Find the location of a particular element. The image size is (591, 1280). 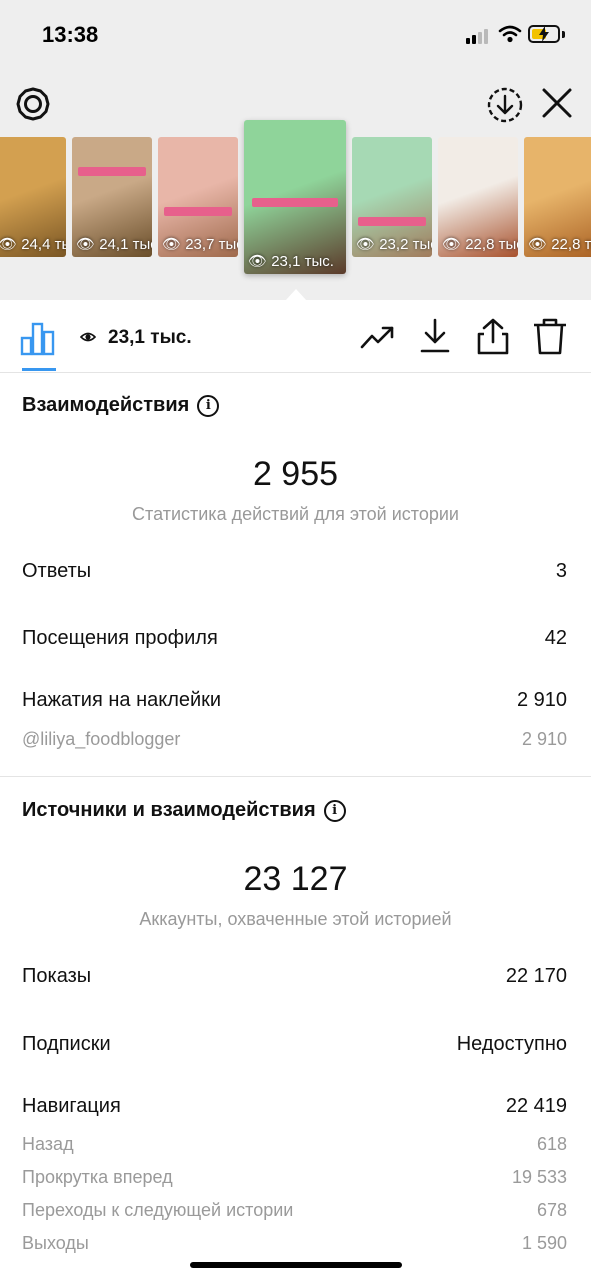

thumbnail-views: 23,1 тыс. is located at coordinates (302, 261).